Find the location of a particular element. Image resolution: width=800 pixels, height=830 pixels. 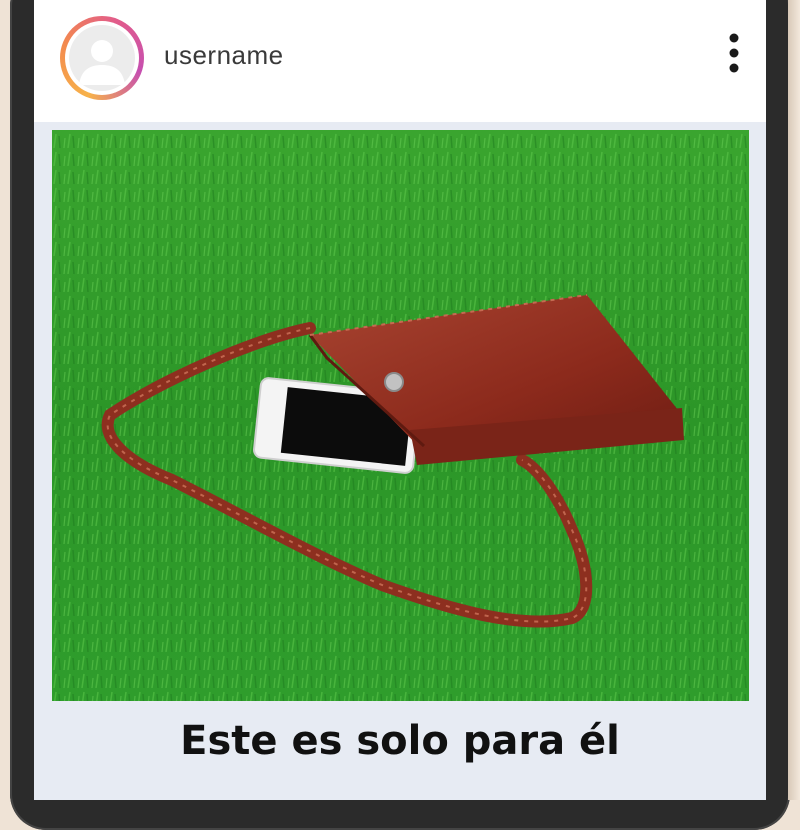

phone-edge is located at coordinates (794, 400).